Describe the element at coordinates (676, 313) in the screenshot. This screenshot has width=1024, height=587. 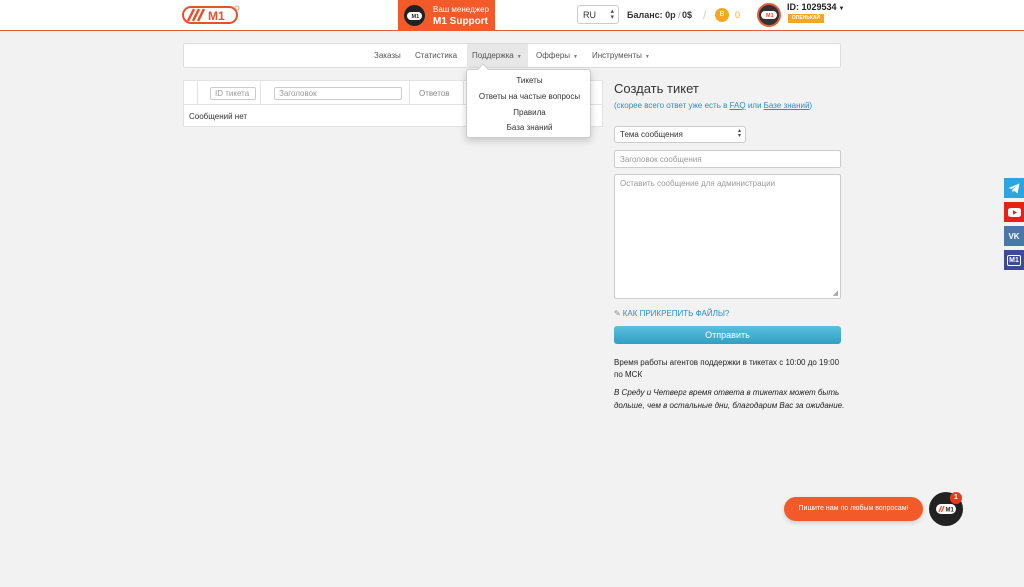
I see `attach-files-label: КАК ПРИКРЕПИТЬ ФАЙЛЫ?` at that location.